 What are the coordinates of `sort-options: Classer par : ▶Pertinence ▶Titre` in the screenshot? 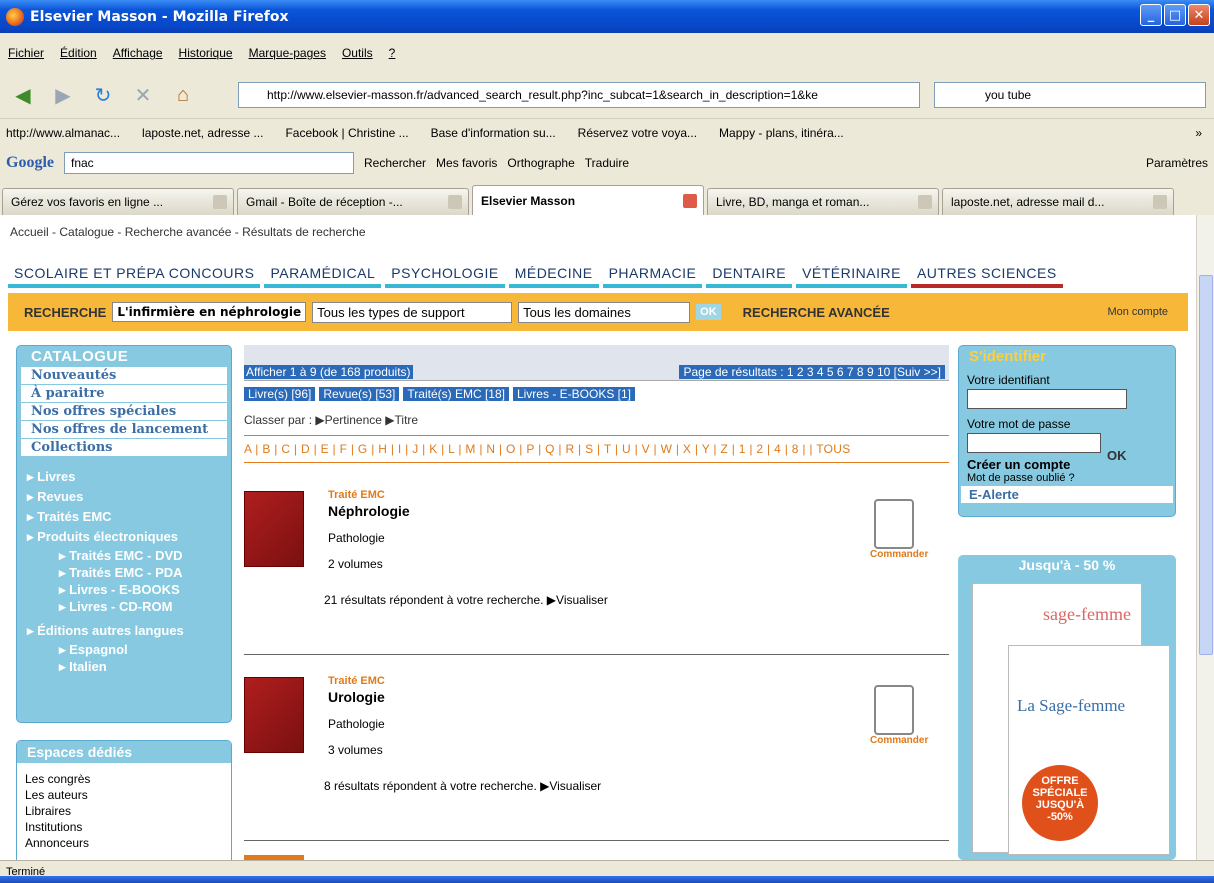 It's located at (596, 420).